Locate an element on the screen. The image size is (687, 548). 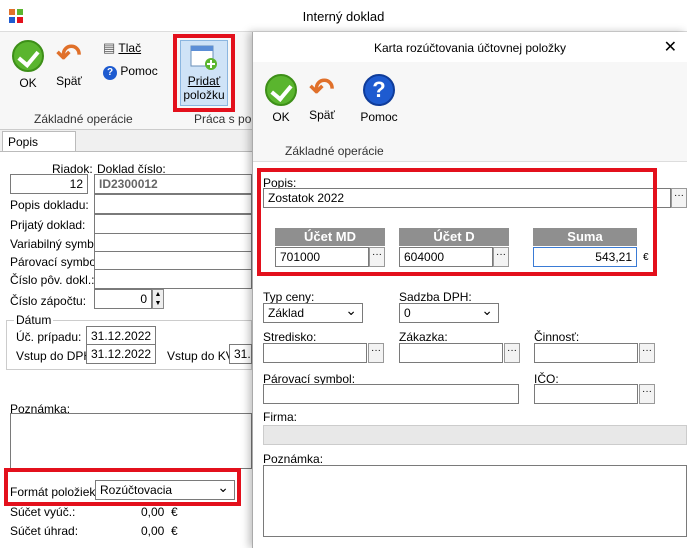
kv-entry-field: 31. is located at coordinates (240, 354).